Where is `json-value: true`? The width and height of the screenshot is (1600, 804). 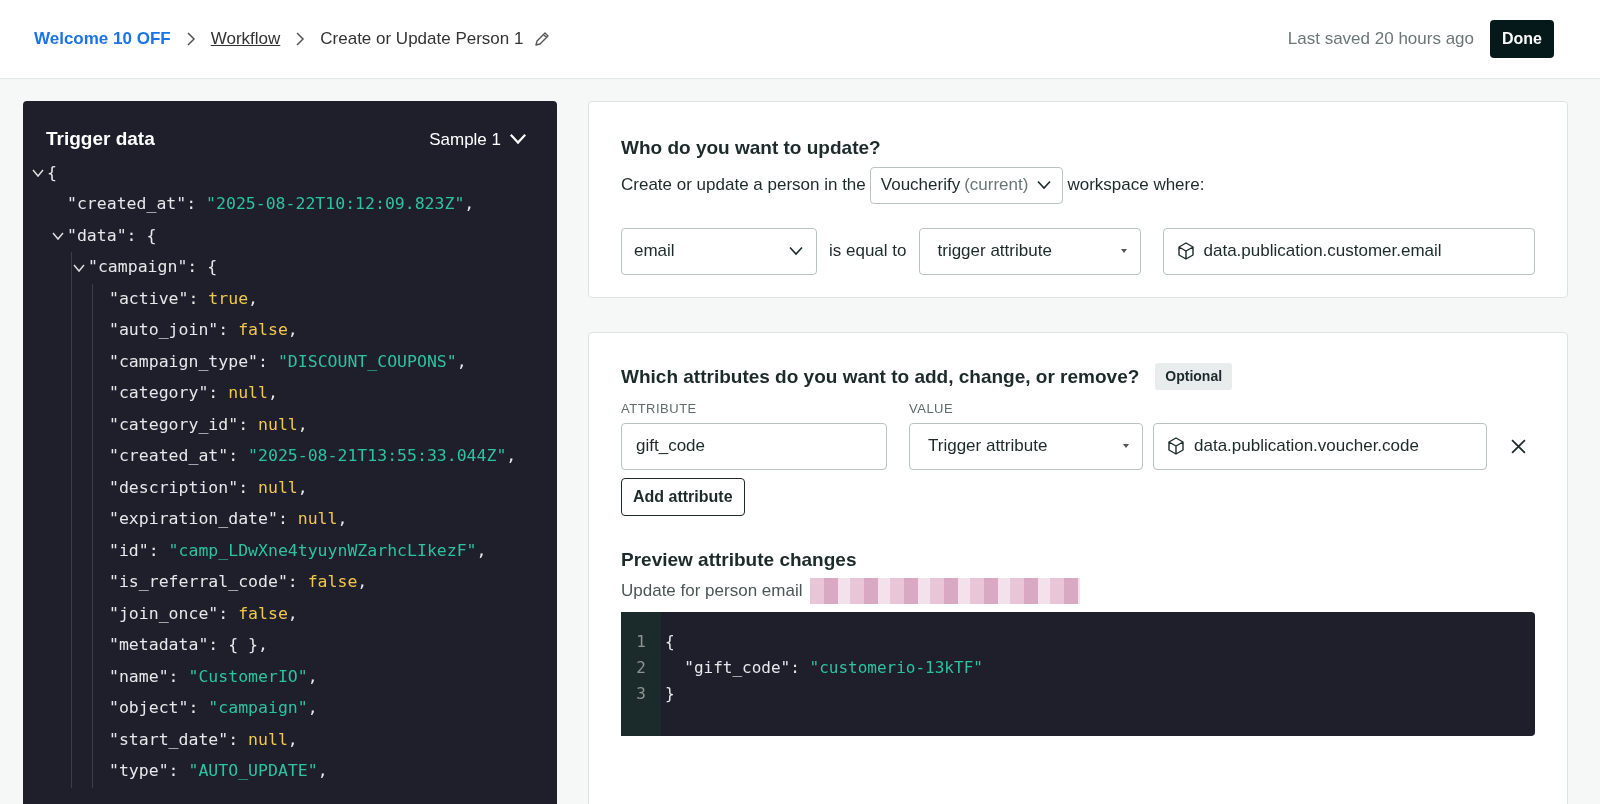
json-value: true is located at coordinates (228, 298).